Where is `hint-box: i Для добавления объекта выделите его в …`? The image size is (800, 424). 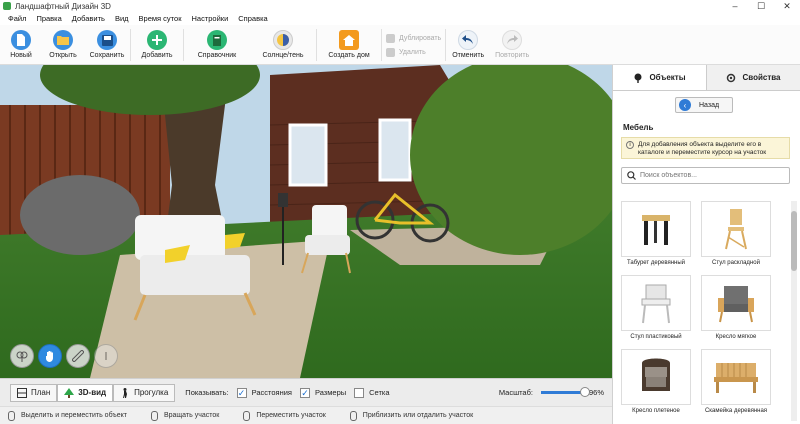 hint-box: i Для добавления объекта выделите его в … is located at coordinates (705, 148).